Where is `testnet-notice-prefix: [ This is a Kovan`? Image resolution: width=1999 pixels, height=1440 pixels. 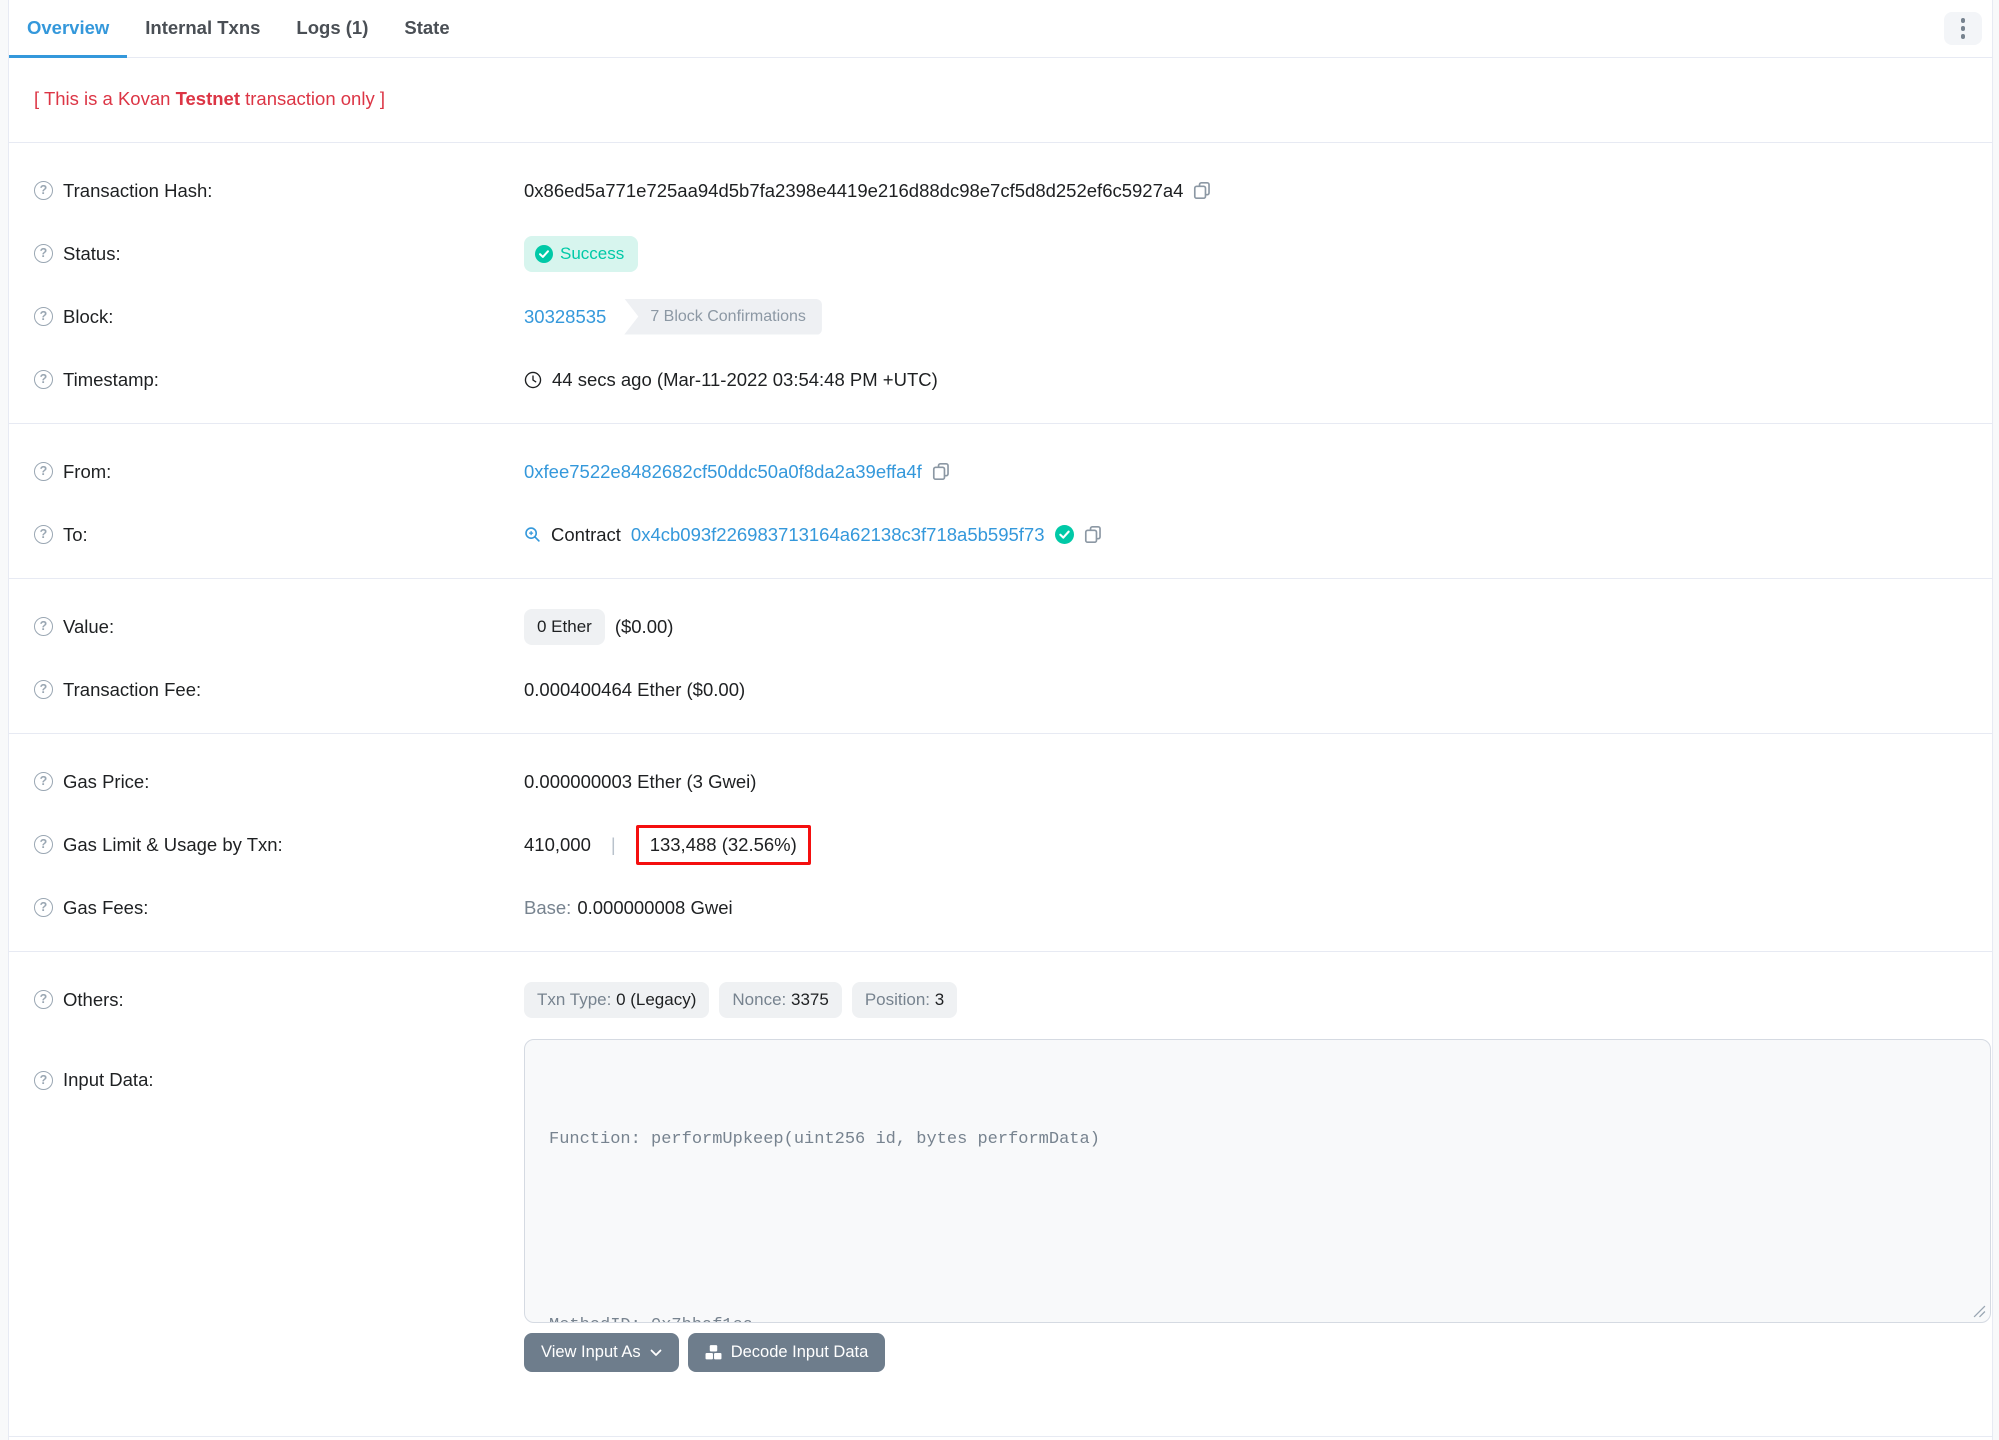
testnet-notice-prefix: [ This is a Kovan is located at coordinates (105, 98).